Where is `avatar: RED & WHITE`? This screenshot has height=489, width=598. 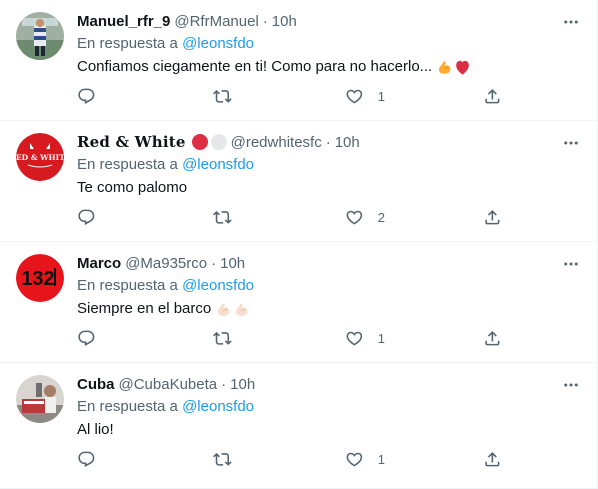 avatar: RED & WHITE is located at coordinates (40, 157).